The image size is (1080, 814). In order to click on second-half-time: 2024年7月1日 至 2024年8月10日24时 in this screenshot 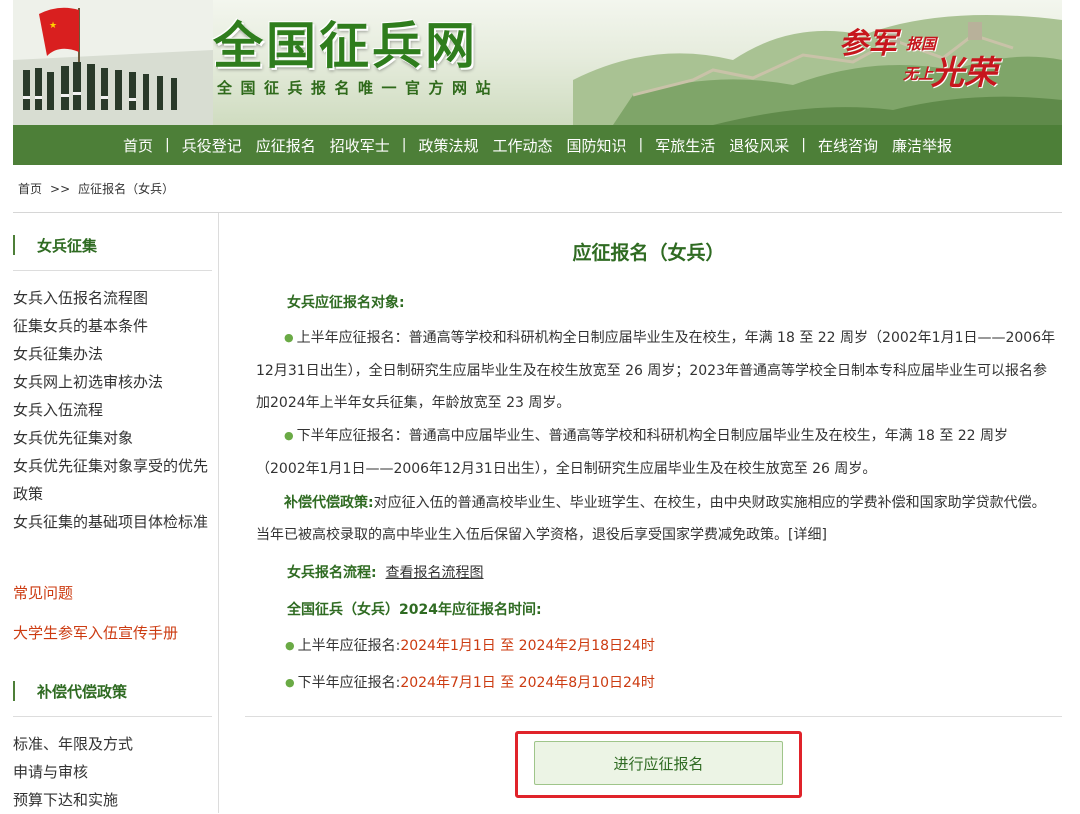, I will do `click(527, 683)`.